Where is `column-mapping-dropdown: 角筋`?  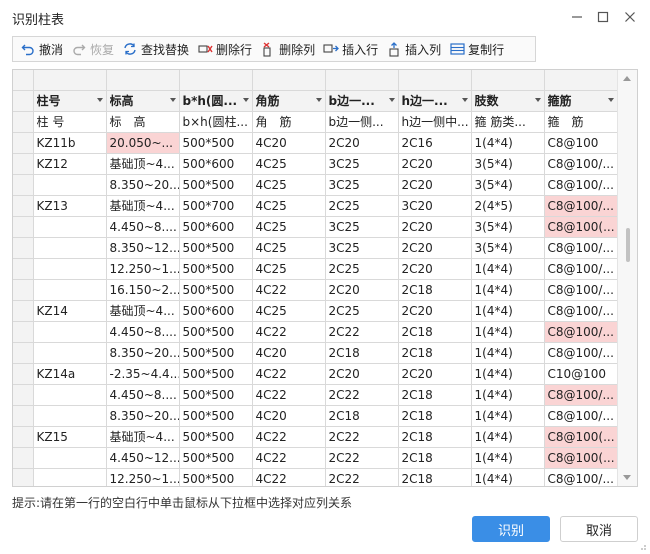
column-mapping-dropdown: 角筋 is located at coordinates (289, 101).